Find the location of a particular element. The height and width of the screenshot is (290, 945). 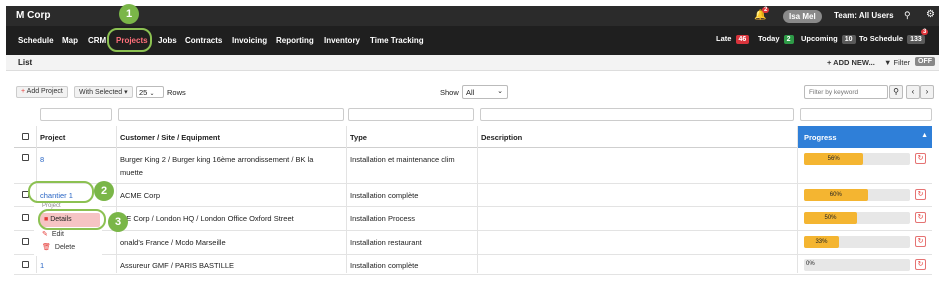

late-filter: Late 46 is located at coordinates (733, 39).